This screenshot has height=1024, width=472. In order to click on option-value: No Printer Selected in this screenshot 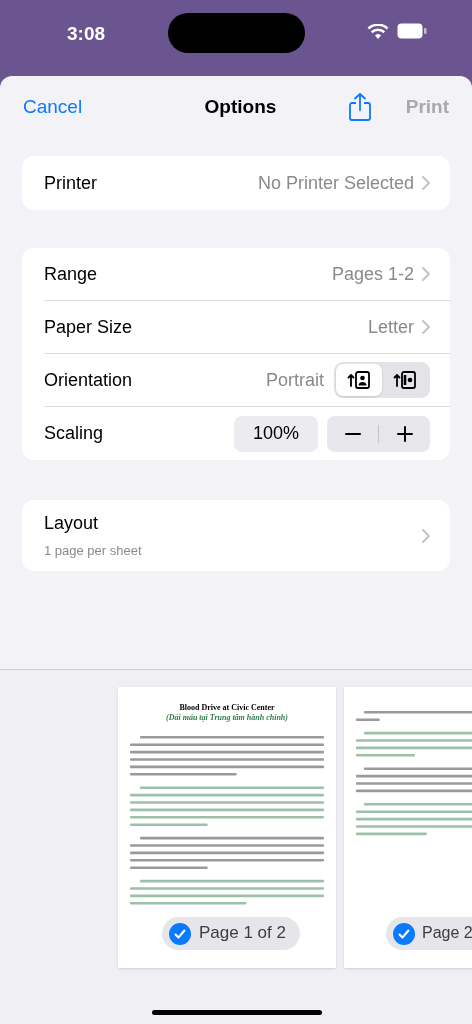, I will do `click(335, 183)`.